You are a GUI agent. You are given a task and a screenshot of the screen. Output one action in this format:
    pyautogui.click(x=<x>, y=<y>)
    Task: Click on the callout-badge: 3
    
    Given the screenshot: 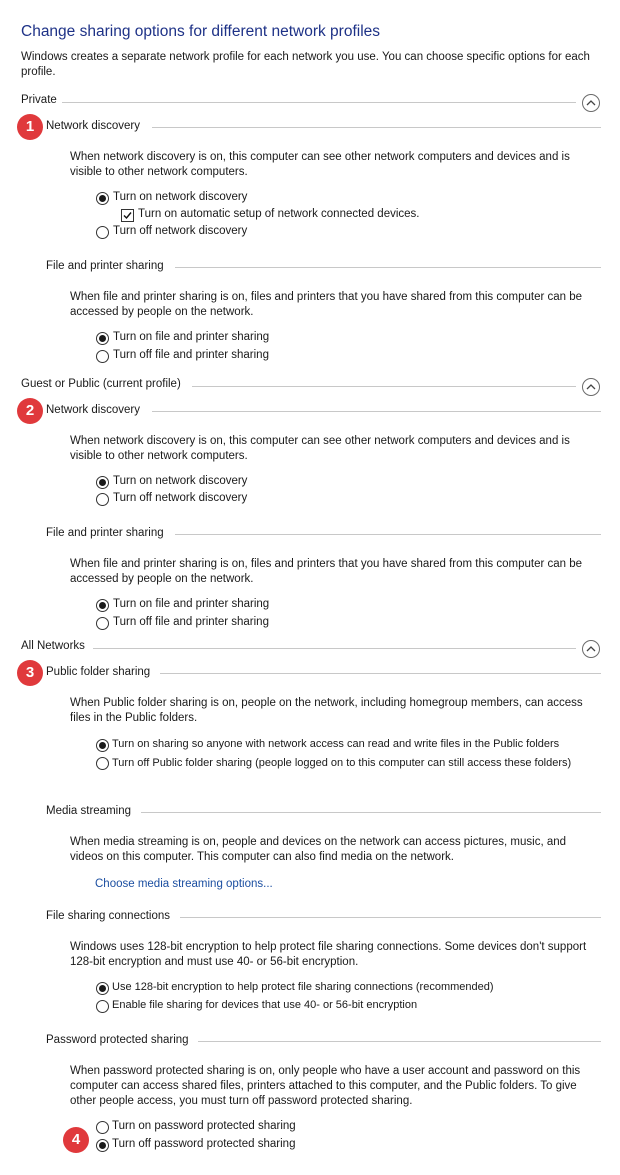 What is the action you would take?
    pyautogui.click(x=30, y=673)
    